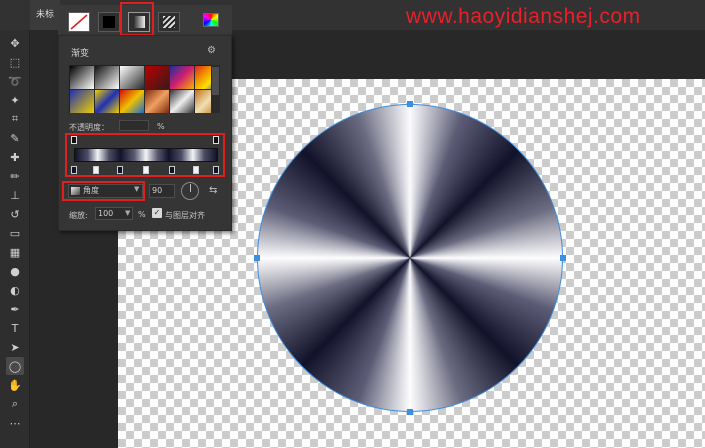  What do you see at coordinates (15, 81) in the screenshot?
I see `lasso-icon: ➰` at bounding box center [15, 81].